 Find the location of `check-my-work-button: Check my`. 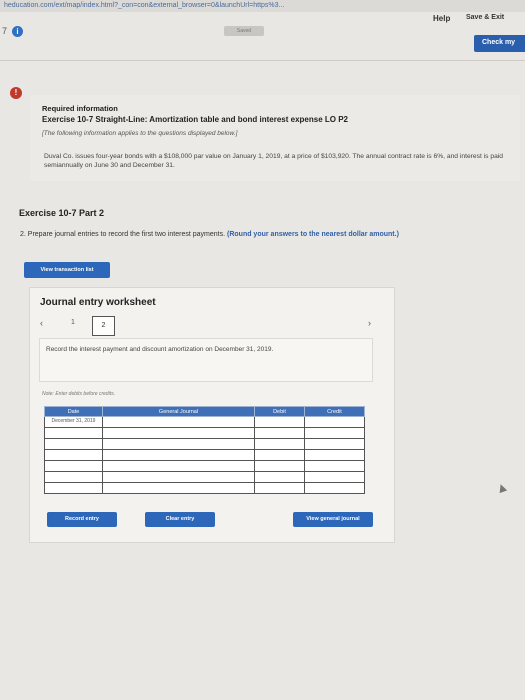

check-my-work-button: Check my is located at coordinates (499, 43).